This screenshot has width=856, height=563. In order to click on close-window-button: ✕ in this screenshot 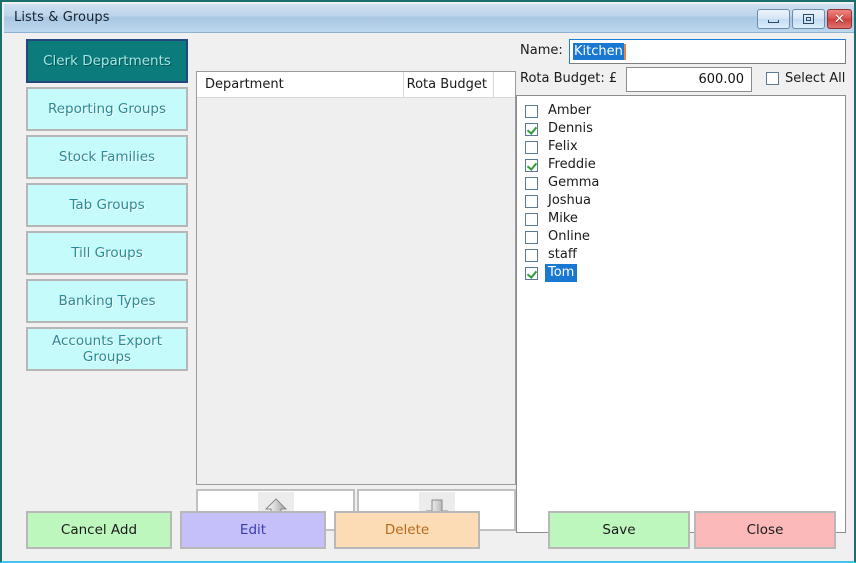, I will do `click(839, 19)`.